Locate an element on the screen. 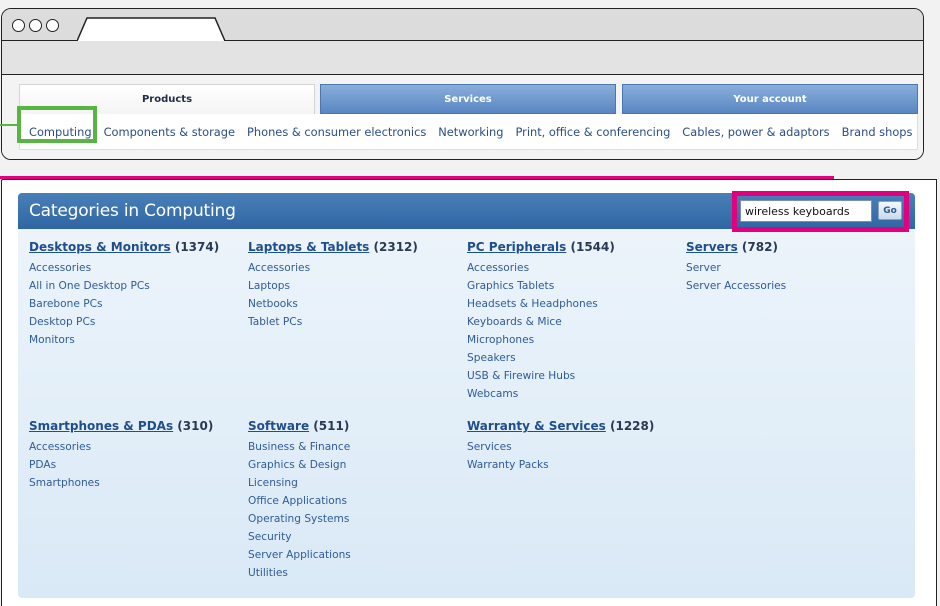 Image resolution: width=940 pixels, height=606 pixels. subcategory-link: Server is located at coordinates (793, 268).